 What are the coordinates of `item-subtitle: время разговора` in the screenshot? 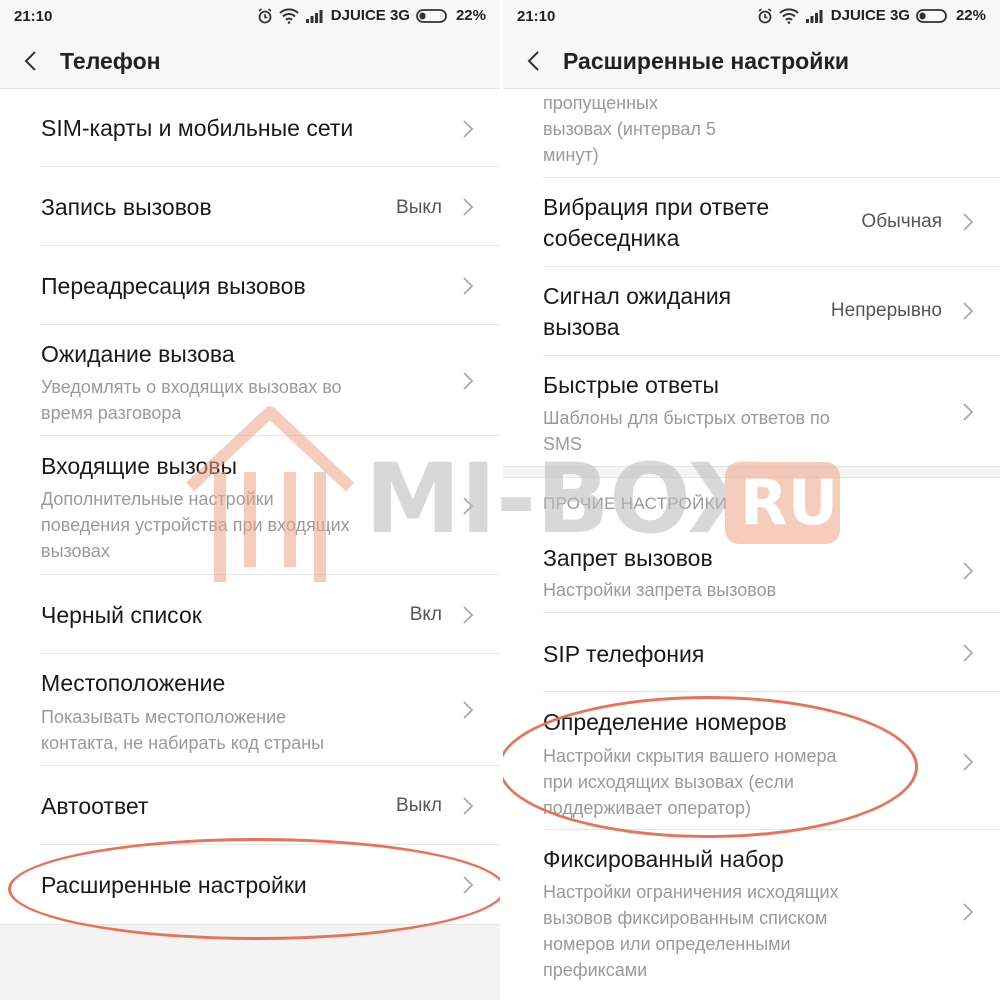 It's located at (111, 413).